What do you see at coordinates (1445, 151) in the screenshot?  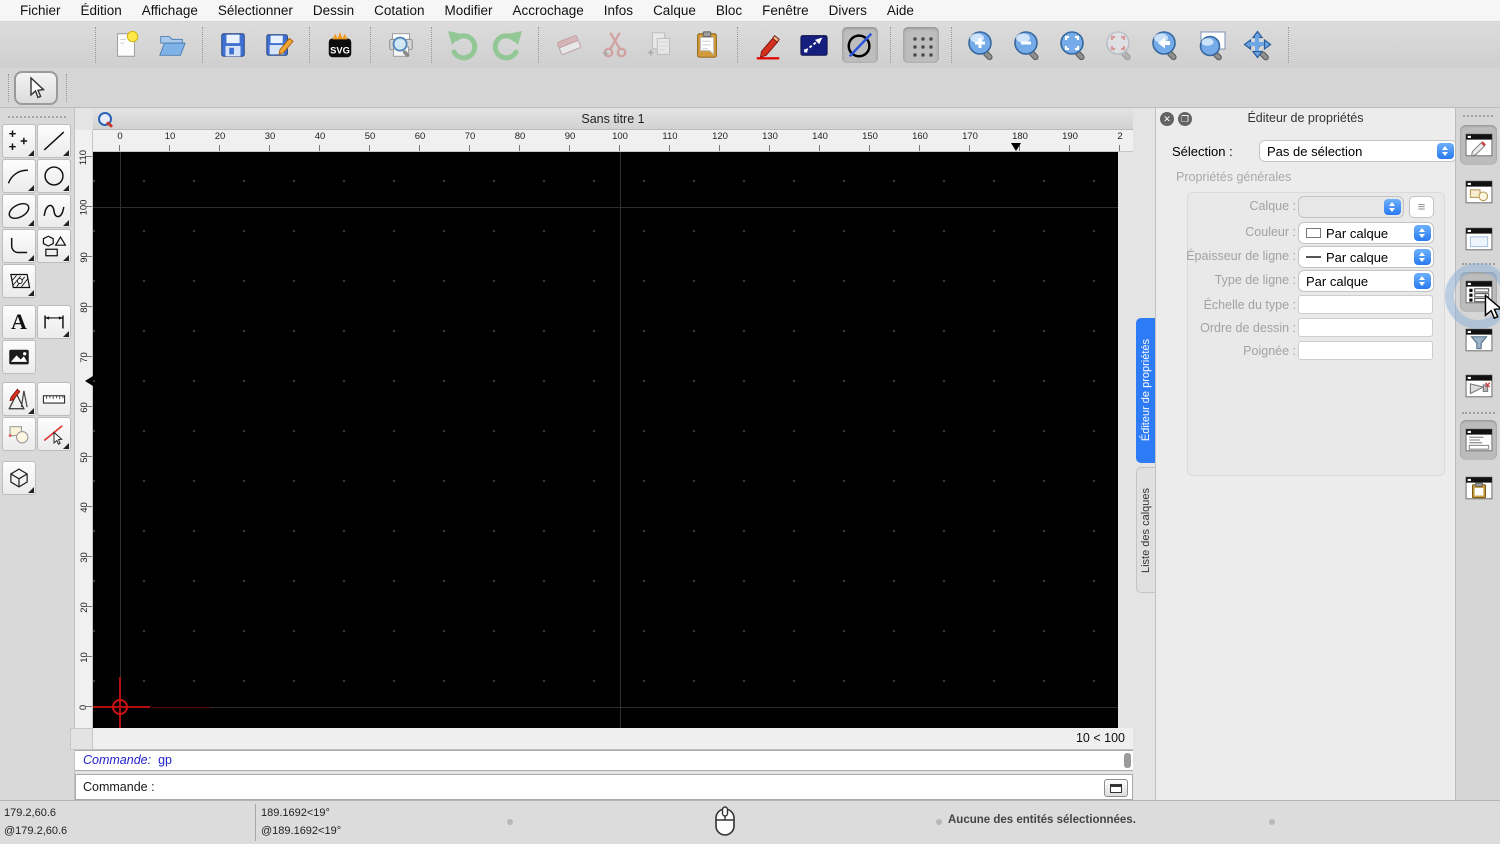 I see `dropdown-stepper-icon` at bounding box center [1445, 151].